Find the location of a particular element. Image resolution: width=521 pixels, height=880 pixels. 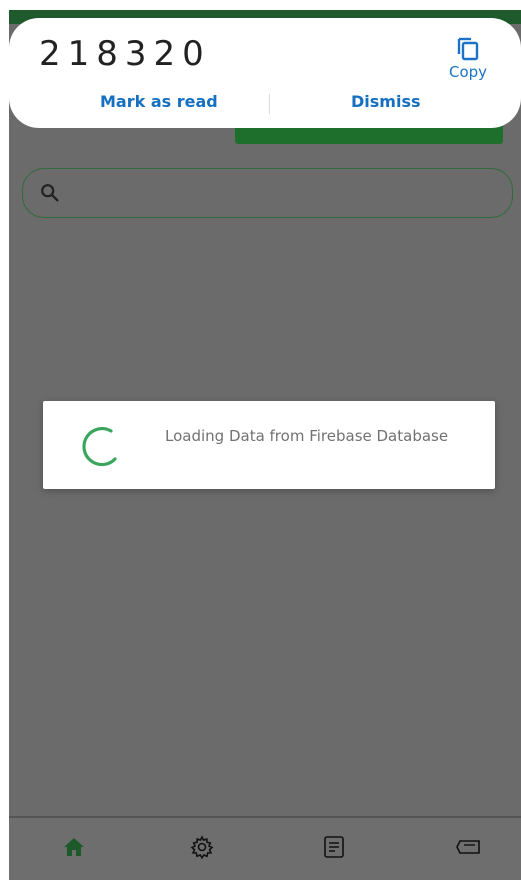

document-icon is located at coordinates (334, 849).